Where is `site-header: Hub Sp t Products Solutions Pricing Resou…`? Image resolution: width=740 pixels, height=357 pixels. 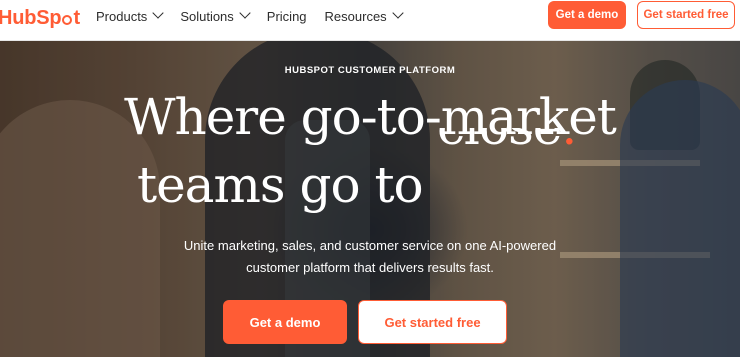 site-header: Hub Sp t Products Solutions Pricing Resou… is located at coordinates (370, 20).